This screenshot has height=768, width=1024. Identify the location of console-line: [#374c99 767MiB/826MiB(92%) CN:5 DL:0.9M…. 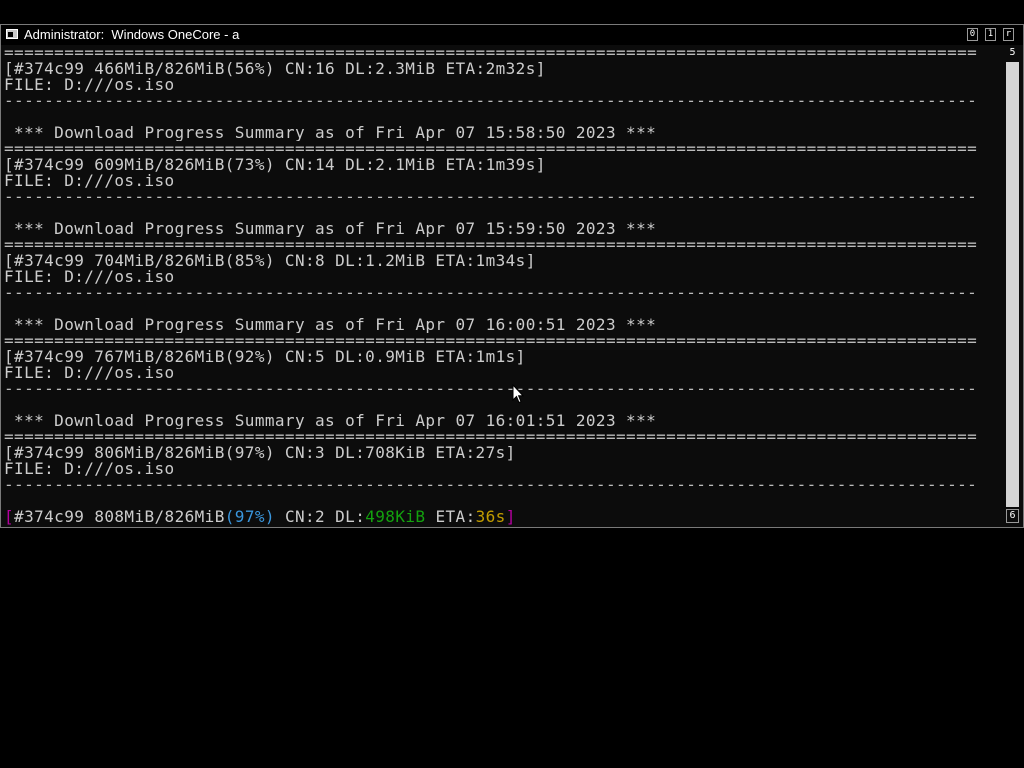
(265, 357).